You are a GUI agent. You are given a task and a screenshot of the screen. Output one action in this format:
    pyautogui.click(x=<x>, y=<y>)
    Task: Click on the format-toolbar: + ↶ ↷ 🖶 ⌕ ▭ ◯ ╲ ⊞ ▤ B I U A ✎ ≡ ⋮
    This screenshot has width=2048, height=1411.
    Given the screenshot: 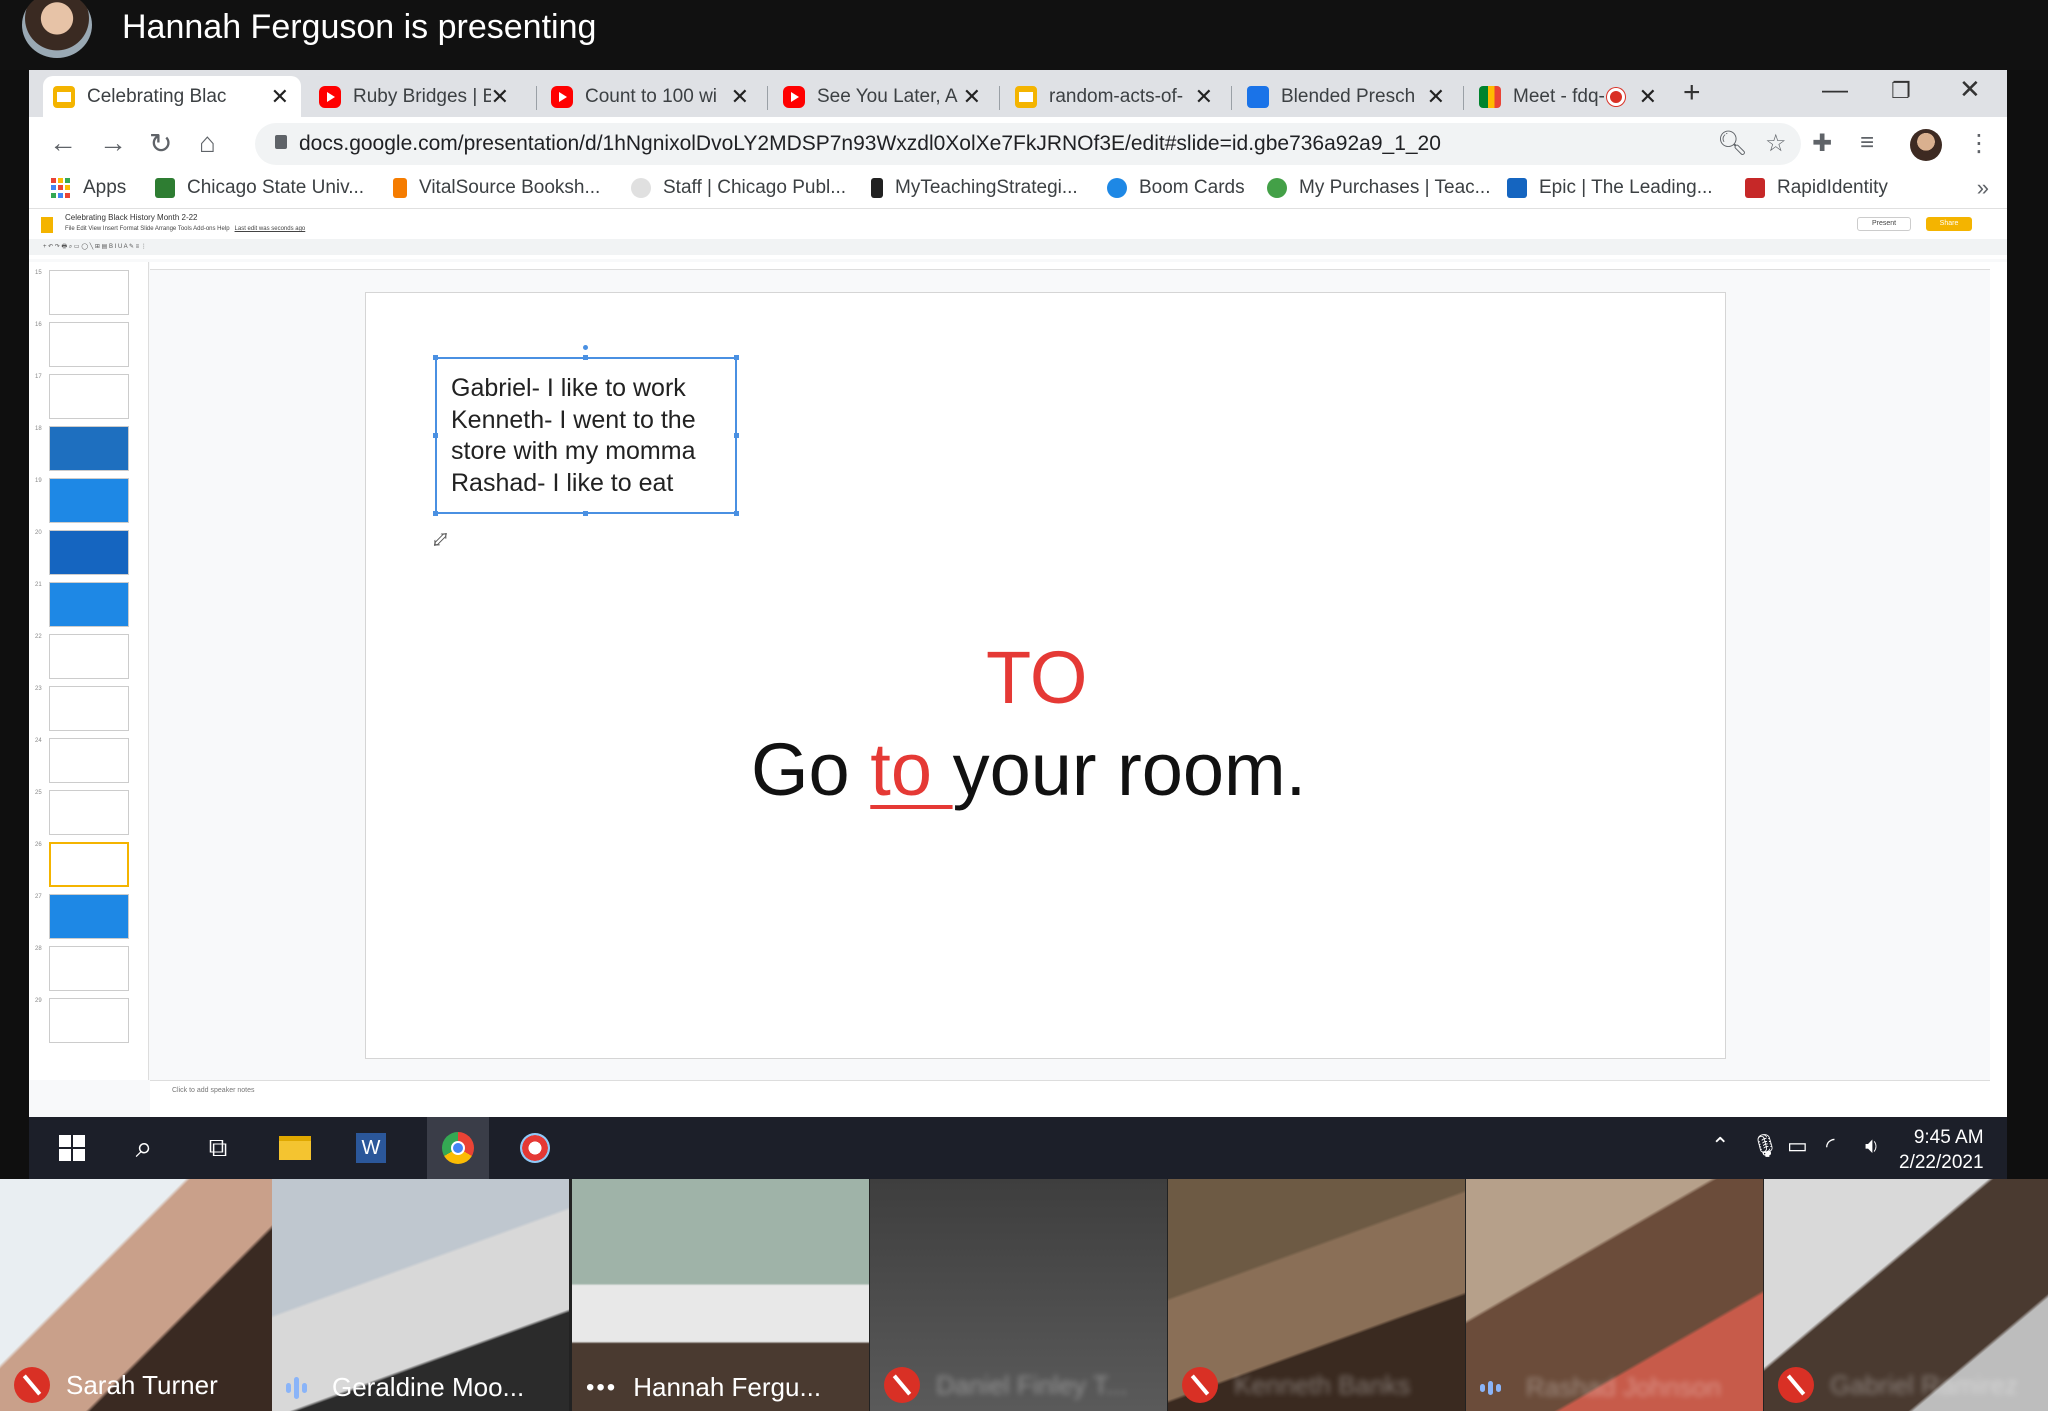 What is the action you would take?
    pyautogui.click(x=1018, y=247)
    